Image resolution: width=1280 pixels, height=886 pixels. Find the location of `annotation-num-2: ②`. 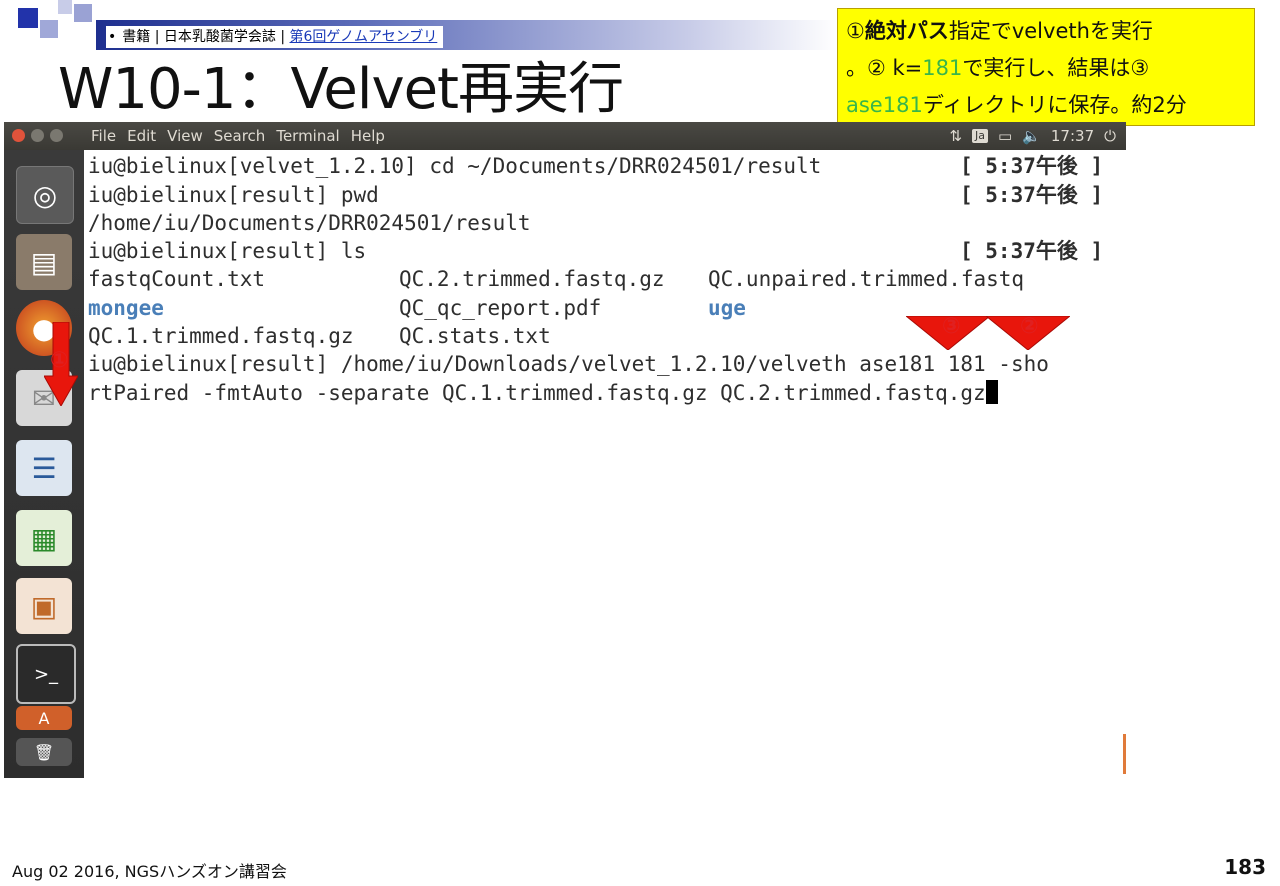

annotation-num-2: ② is located at coordinates (1029, 326).